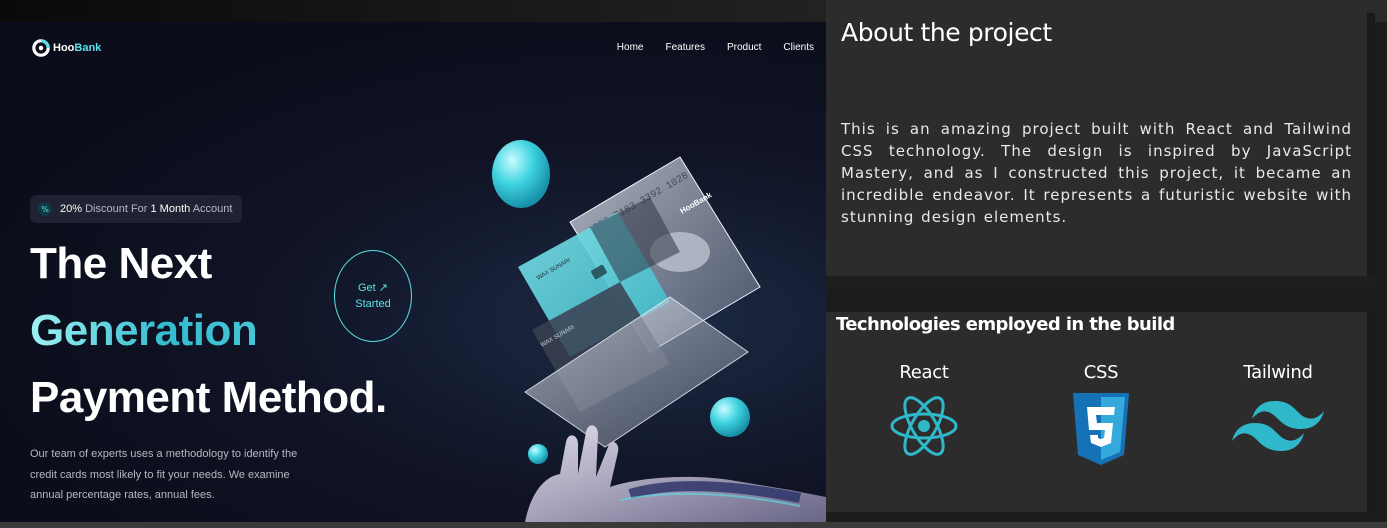 This screenshot has height=528, width=1387. I want to click on nav-home: Home, so click(630, 47).